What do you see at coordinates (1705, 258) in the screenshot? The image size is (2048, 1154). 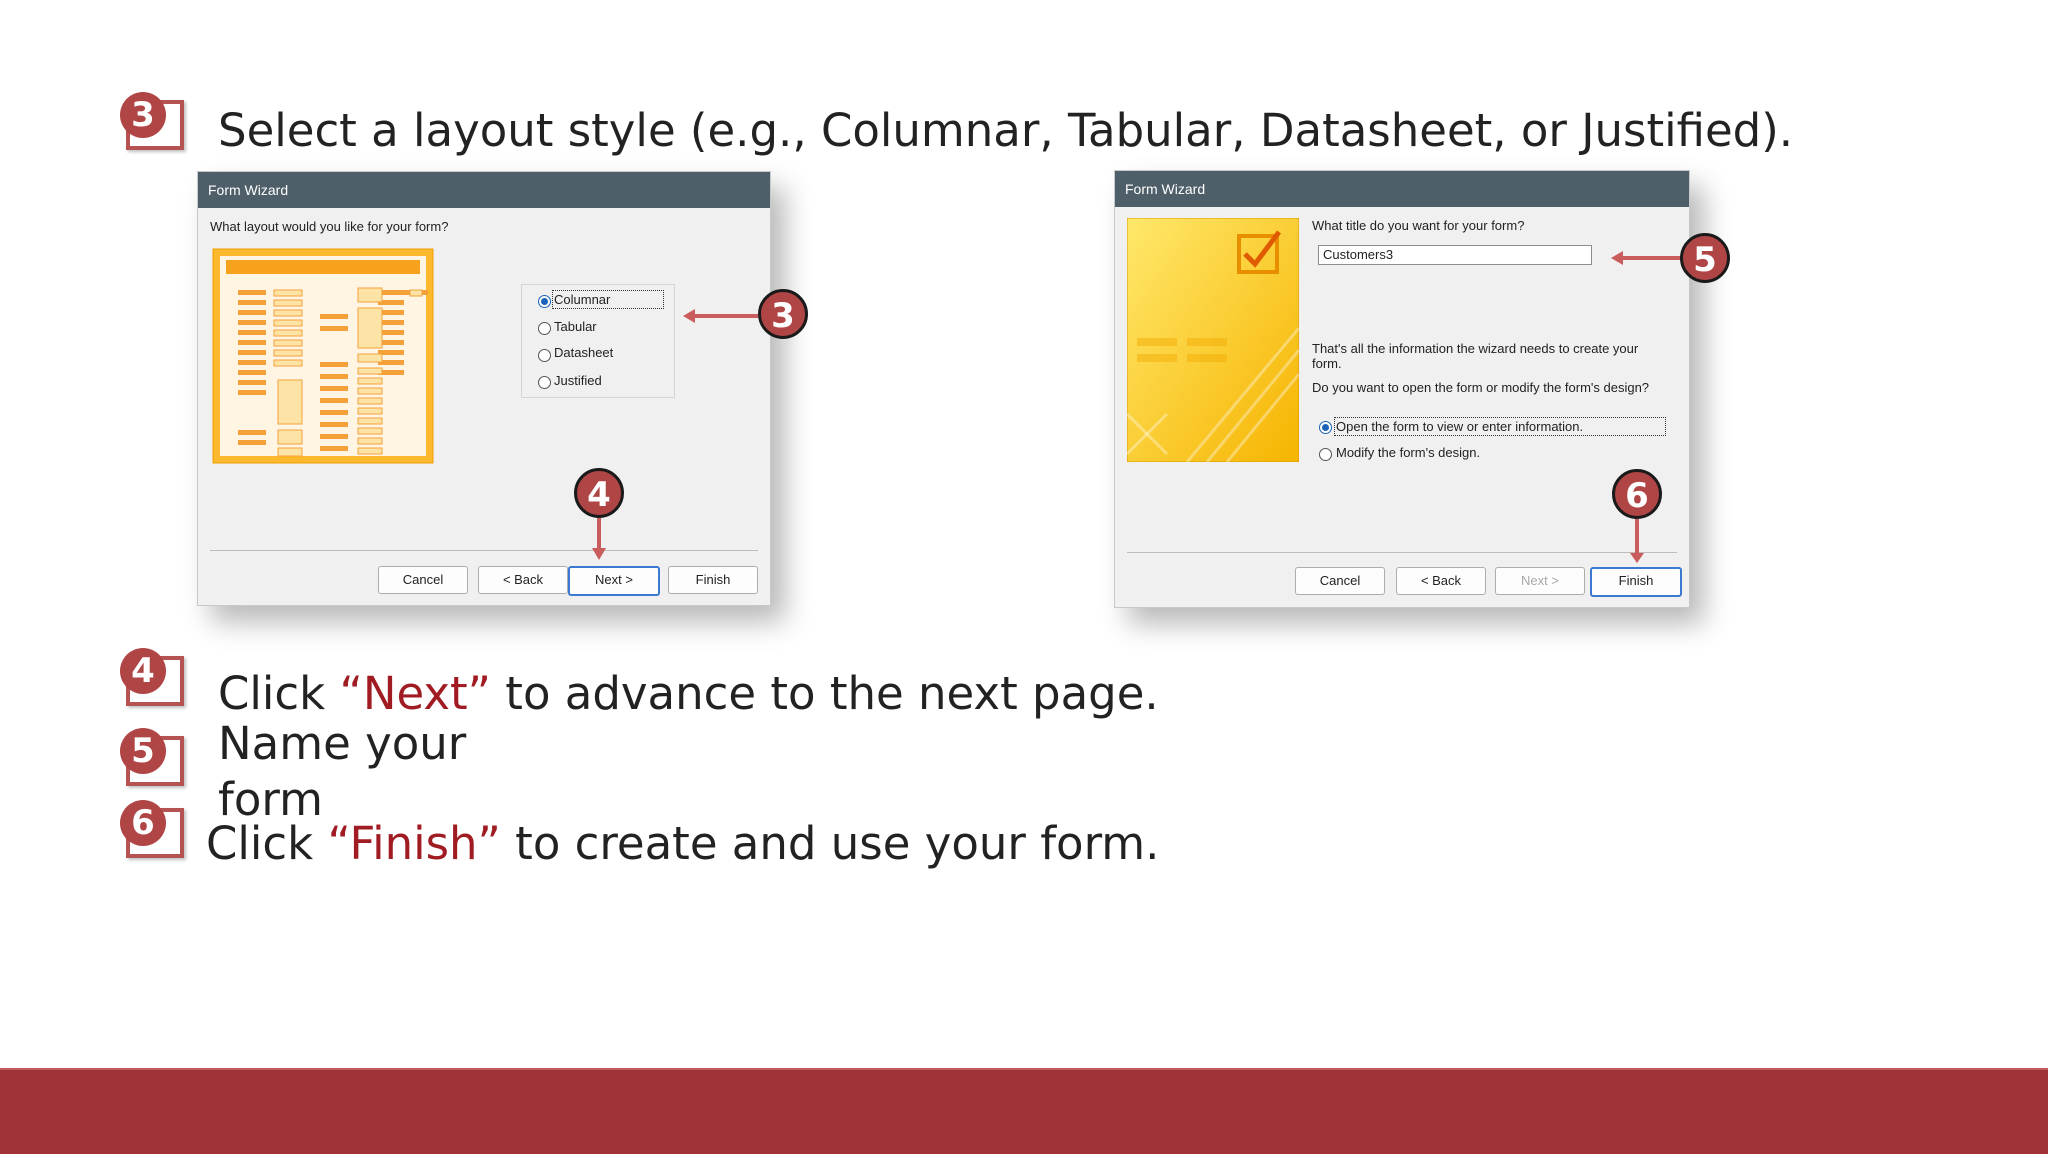 I see `callout-5: 5` at bounding box center [1705, 258].